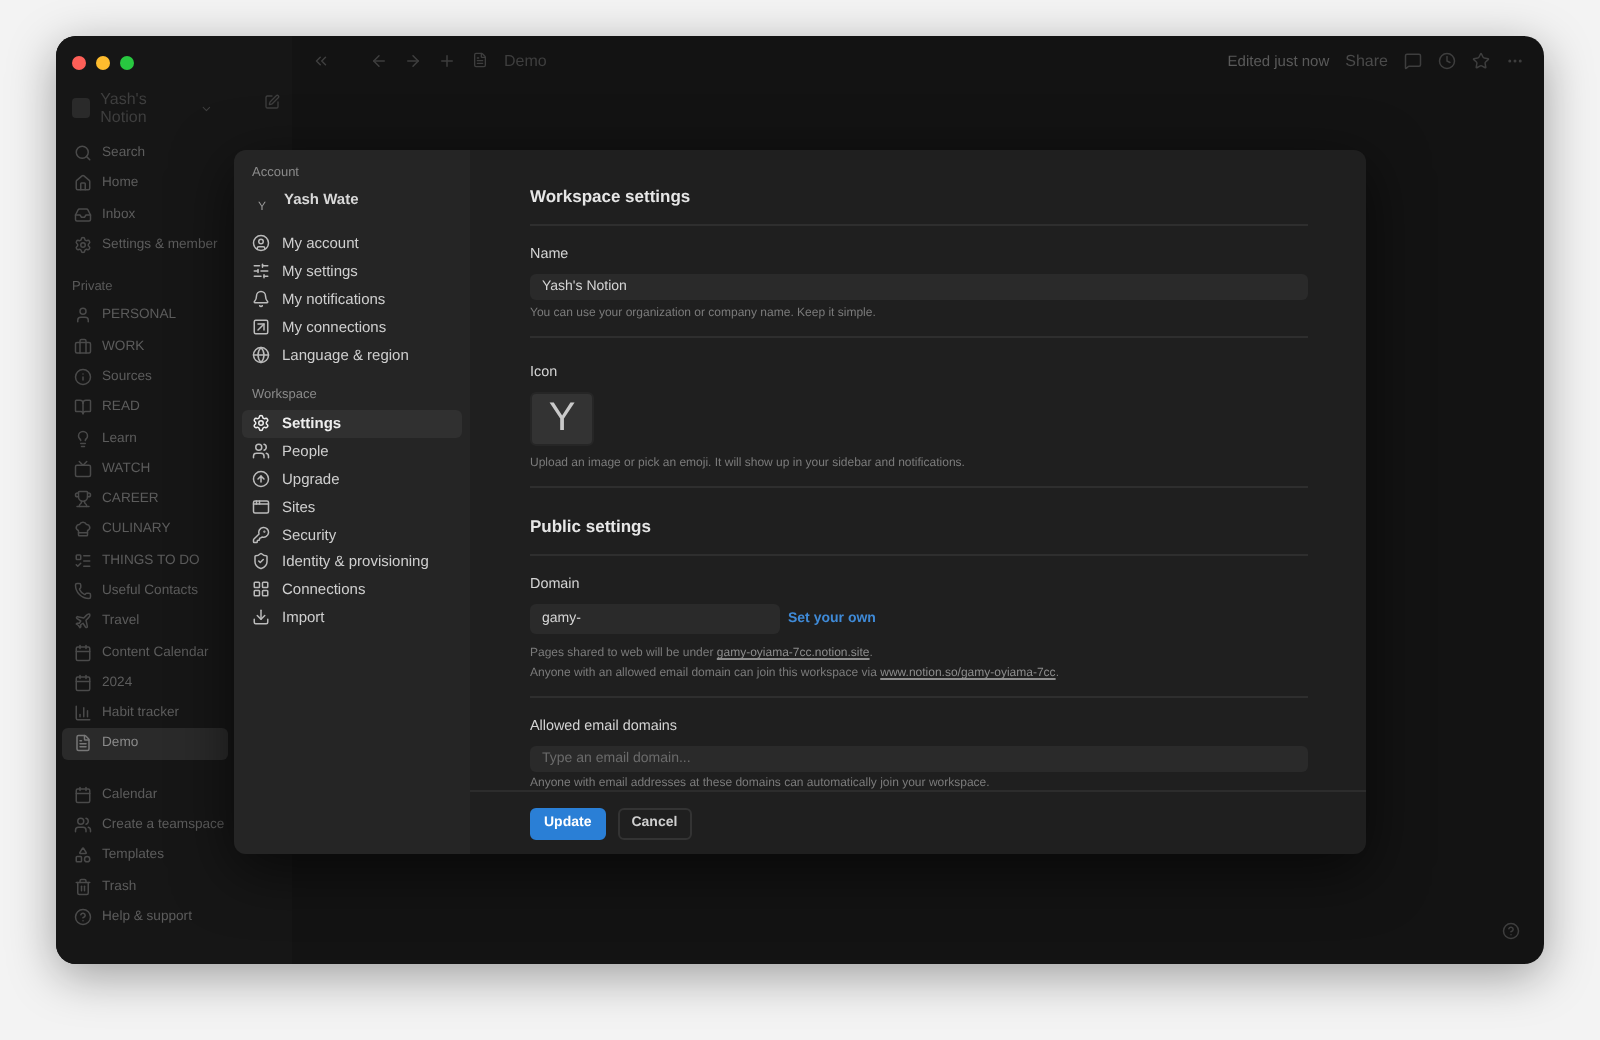 This screenshot has height=1040, width=1600. Describe the element at coordinates (1413, 60) in the screenshot. I see `comment-icon` at that location.